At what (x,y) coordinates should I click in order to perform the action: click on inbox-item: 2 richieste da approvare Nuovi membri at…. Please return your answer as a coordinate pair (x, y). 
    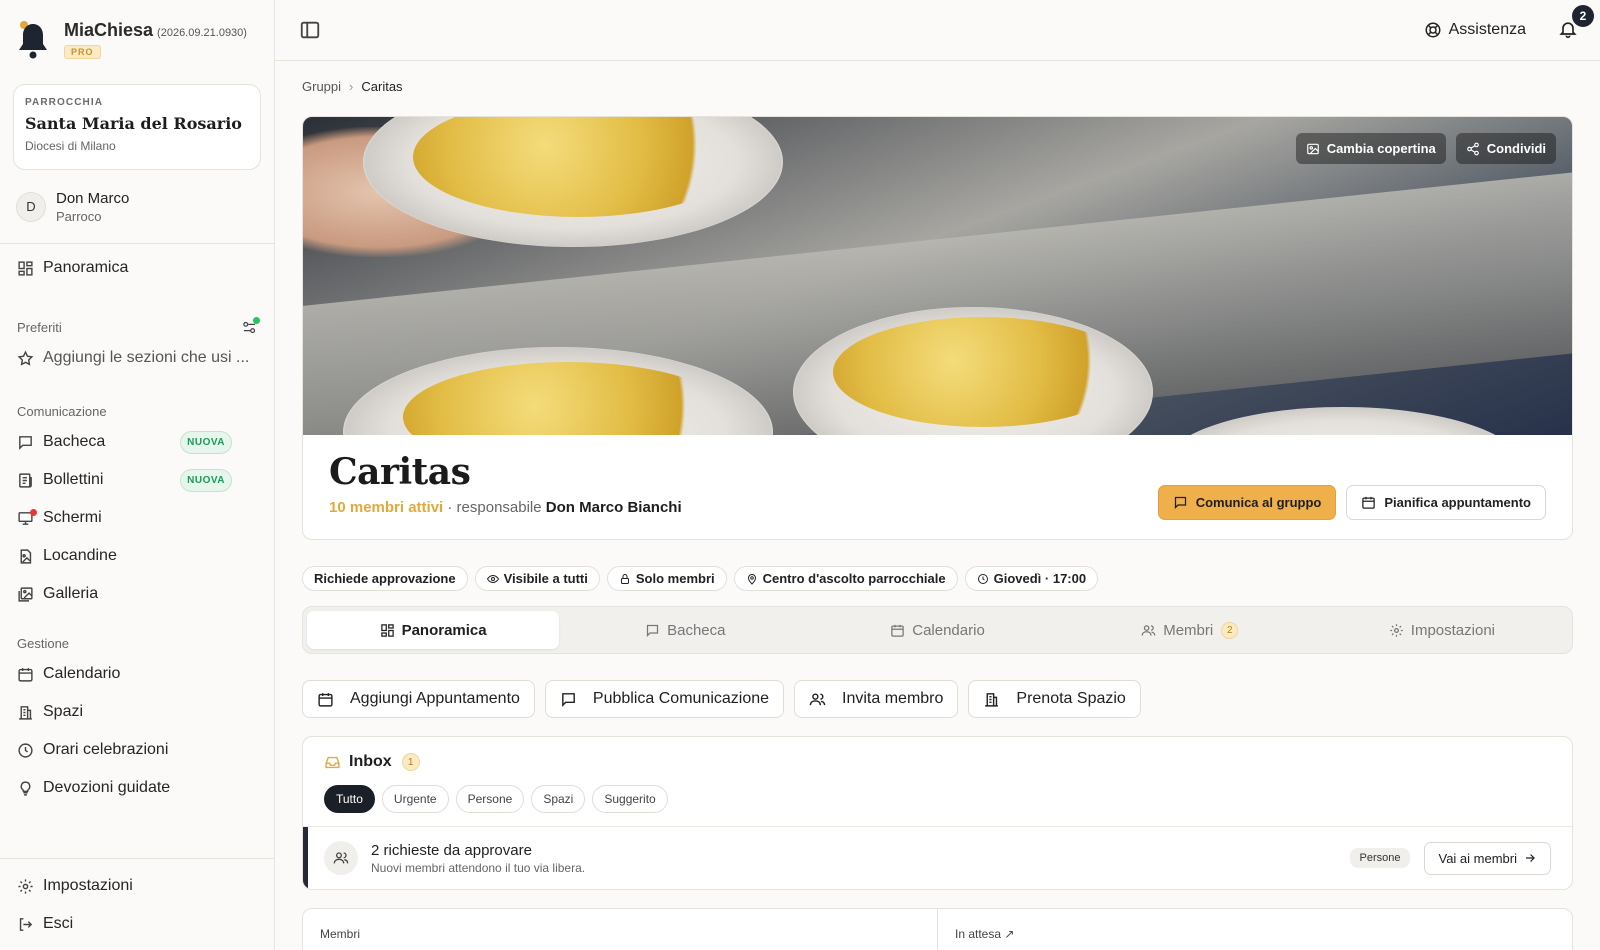
    Looking at the image, I should click on (937, 858).